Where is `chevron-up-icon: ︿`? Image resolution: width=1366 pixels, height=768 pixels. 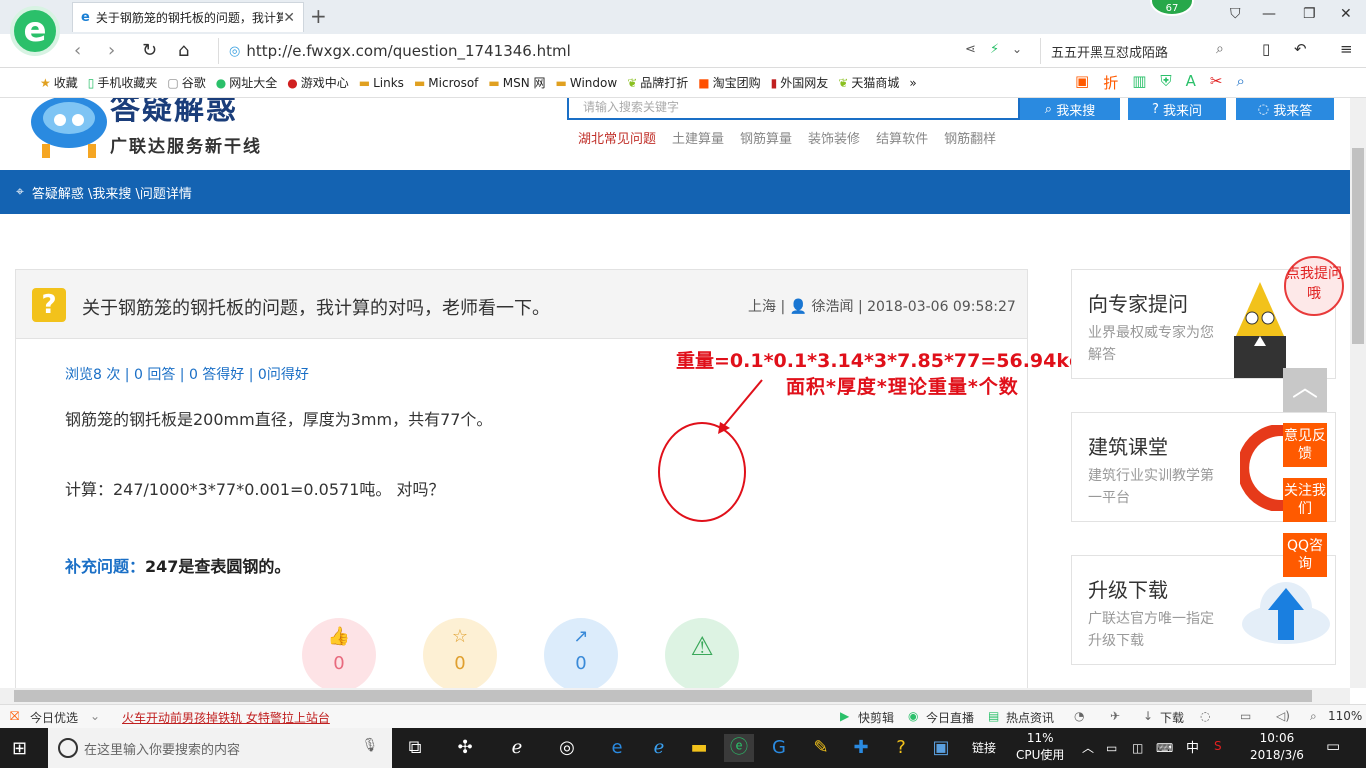
chevron-up-icon: ︿ is located at coordinates (1088, 748).